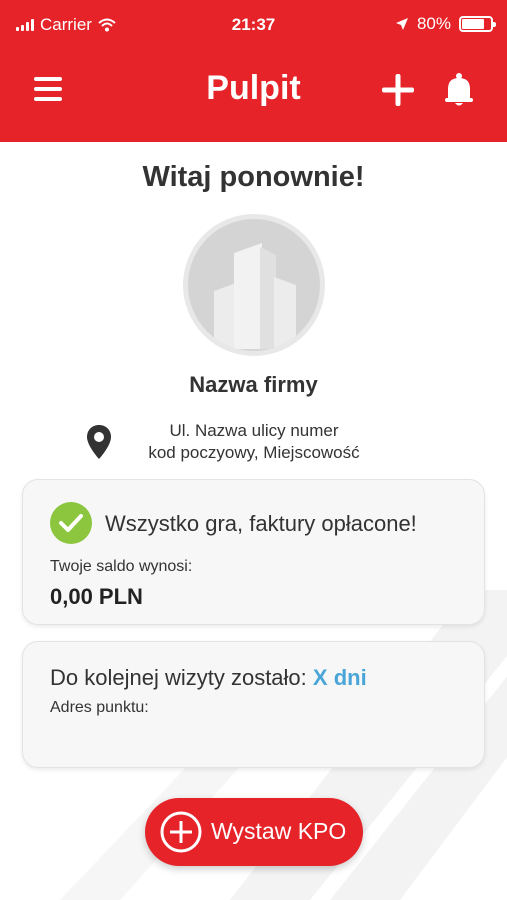  Describe the element at coordinates (398, 90) in the screenshot. I see `plus-icon` at that location.